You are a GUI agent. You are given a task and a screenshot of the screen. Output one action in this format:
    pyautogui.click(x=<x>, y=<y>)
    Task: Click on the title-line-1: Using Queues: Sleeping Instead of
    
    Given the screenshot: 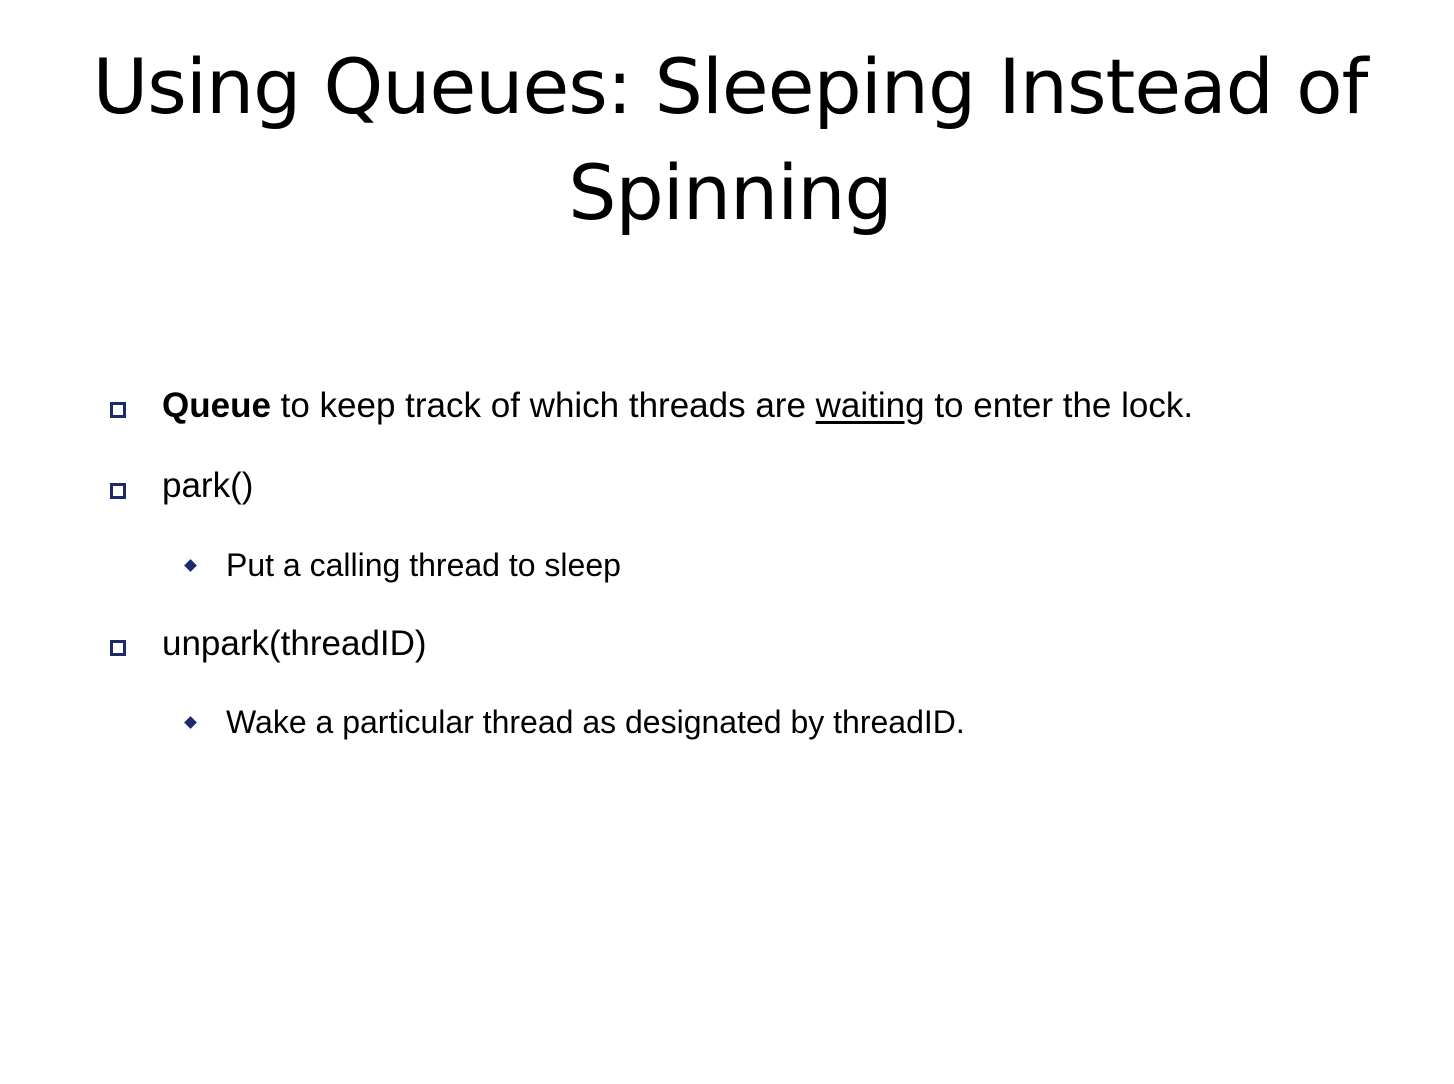 What is the action you would take?
    pyautogui.click(x=730, y=86)
    